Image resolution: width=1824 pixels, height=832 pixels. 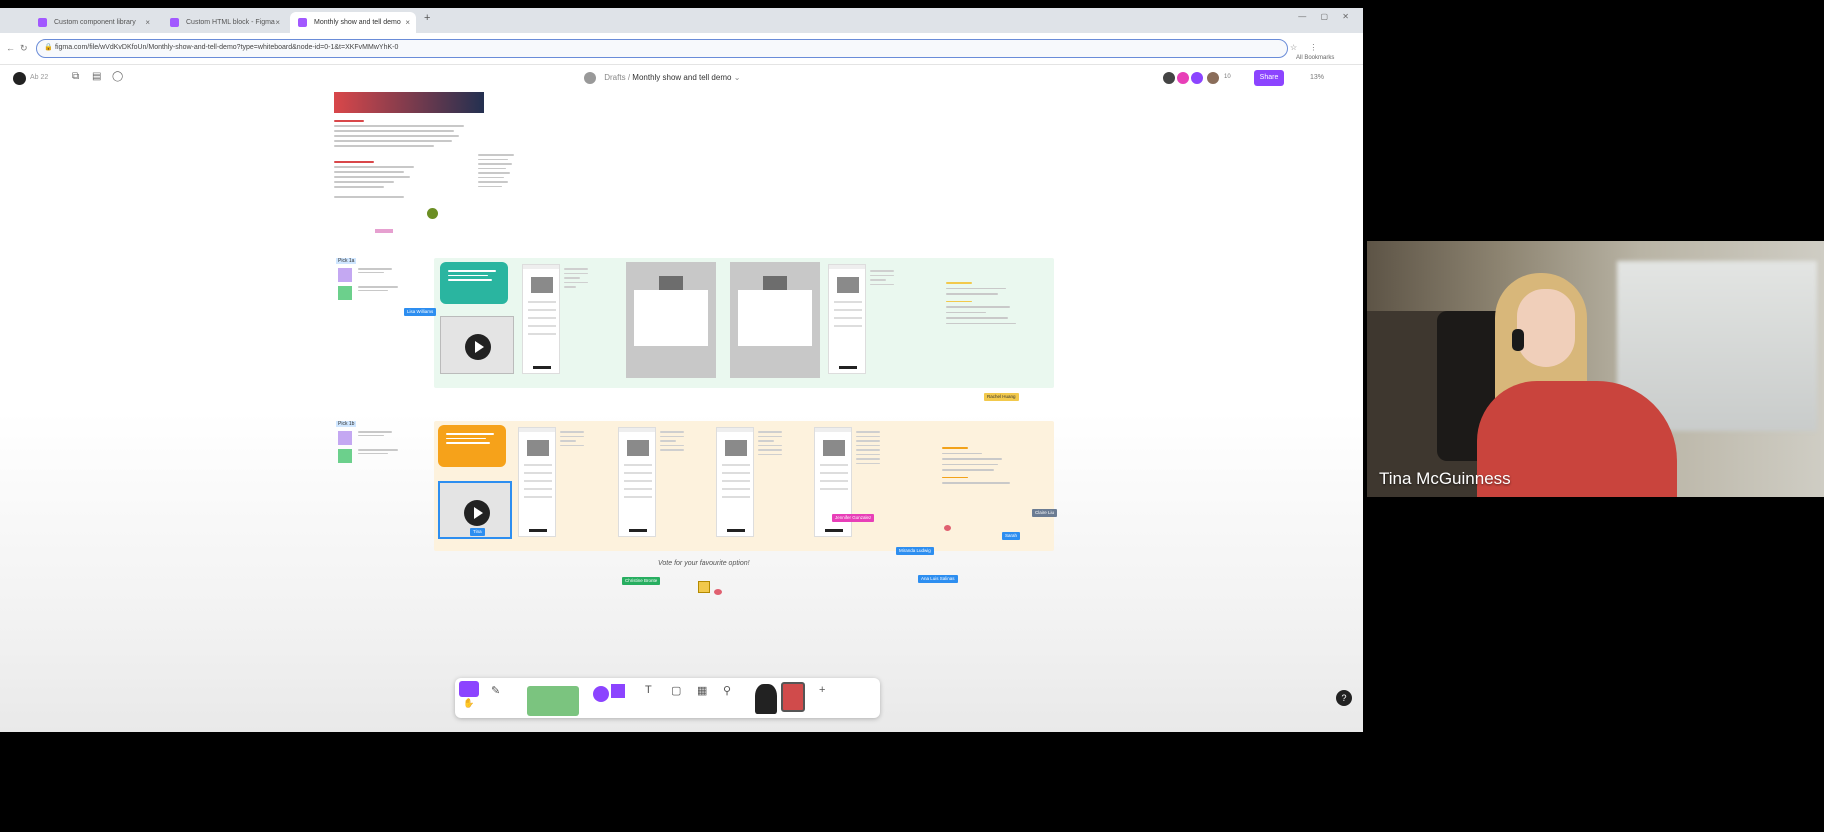 What do you see at coordinates (1344, 698) in the screenshot?
I see `help-button: ?` at bounding box center [1344, 698].